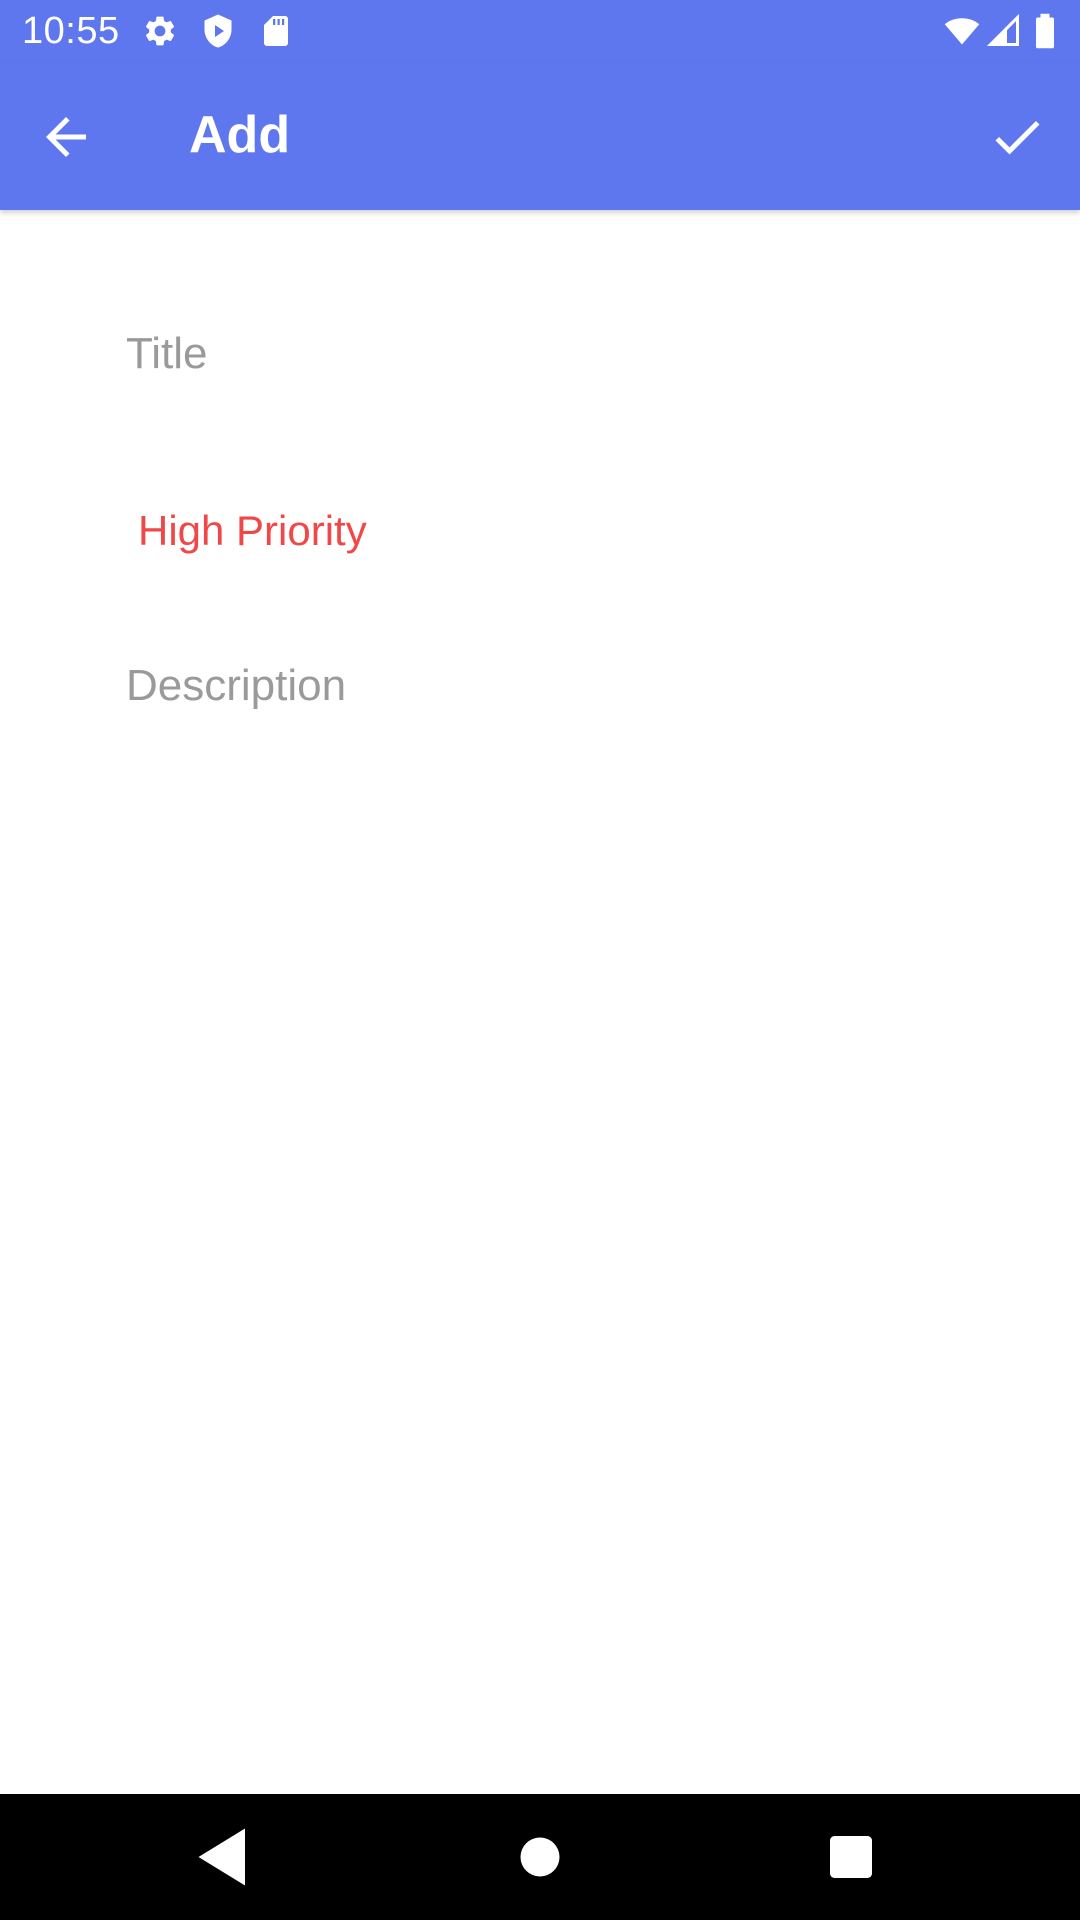  I want to click on nav-back-button, so click(224, 1857).